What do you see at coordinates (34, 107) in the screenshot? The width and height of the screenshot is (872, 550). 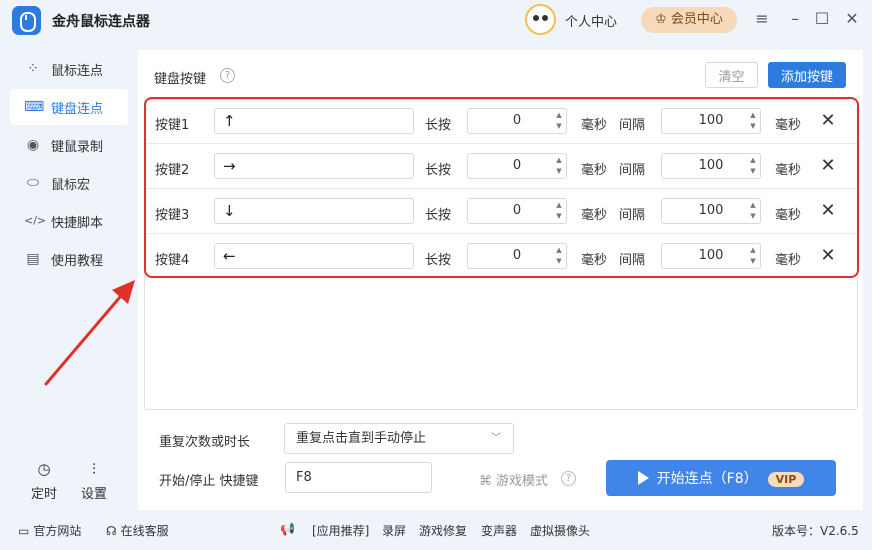 I see `keyboard-icon: ⌨` at bounding box center [34, 107].